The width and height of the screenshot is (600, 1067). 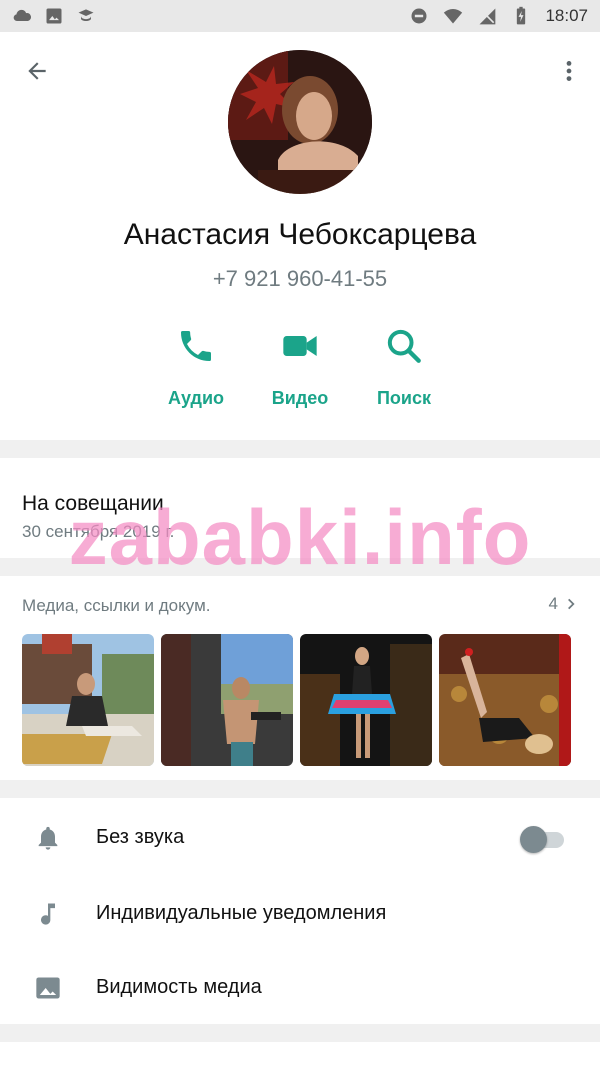 What do you see at coordinates (453, 16) in the screenshot?
I see `wifi-icon` at bounding box center [453, 16].